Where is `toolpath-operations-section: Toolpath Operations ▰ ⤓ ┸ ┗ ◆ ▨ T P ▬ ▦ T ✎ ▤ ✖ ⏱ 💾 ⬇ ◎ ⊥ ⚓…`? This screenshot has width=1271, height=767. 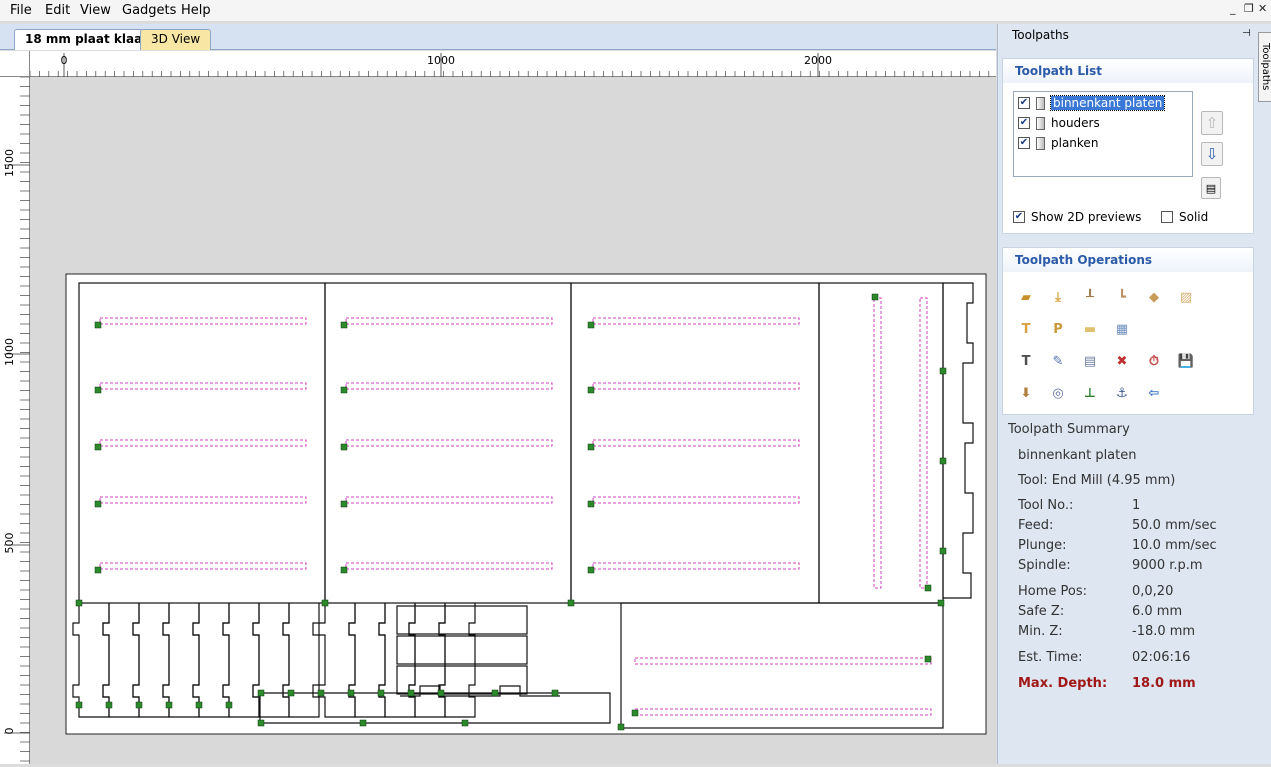
toolpath-operations-section: Toolpath Operations ▰ ⤓ ┸ ┗ ◆ ▨ T P ▬ ▦ T ✎ ▤ ✖ ⏱ 💾 ⬇ ◎ ⊥ ⚓… is located at coordinates (1128, 331).